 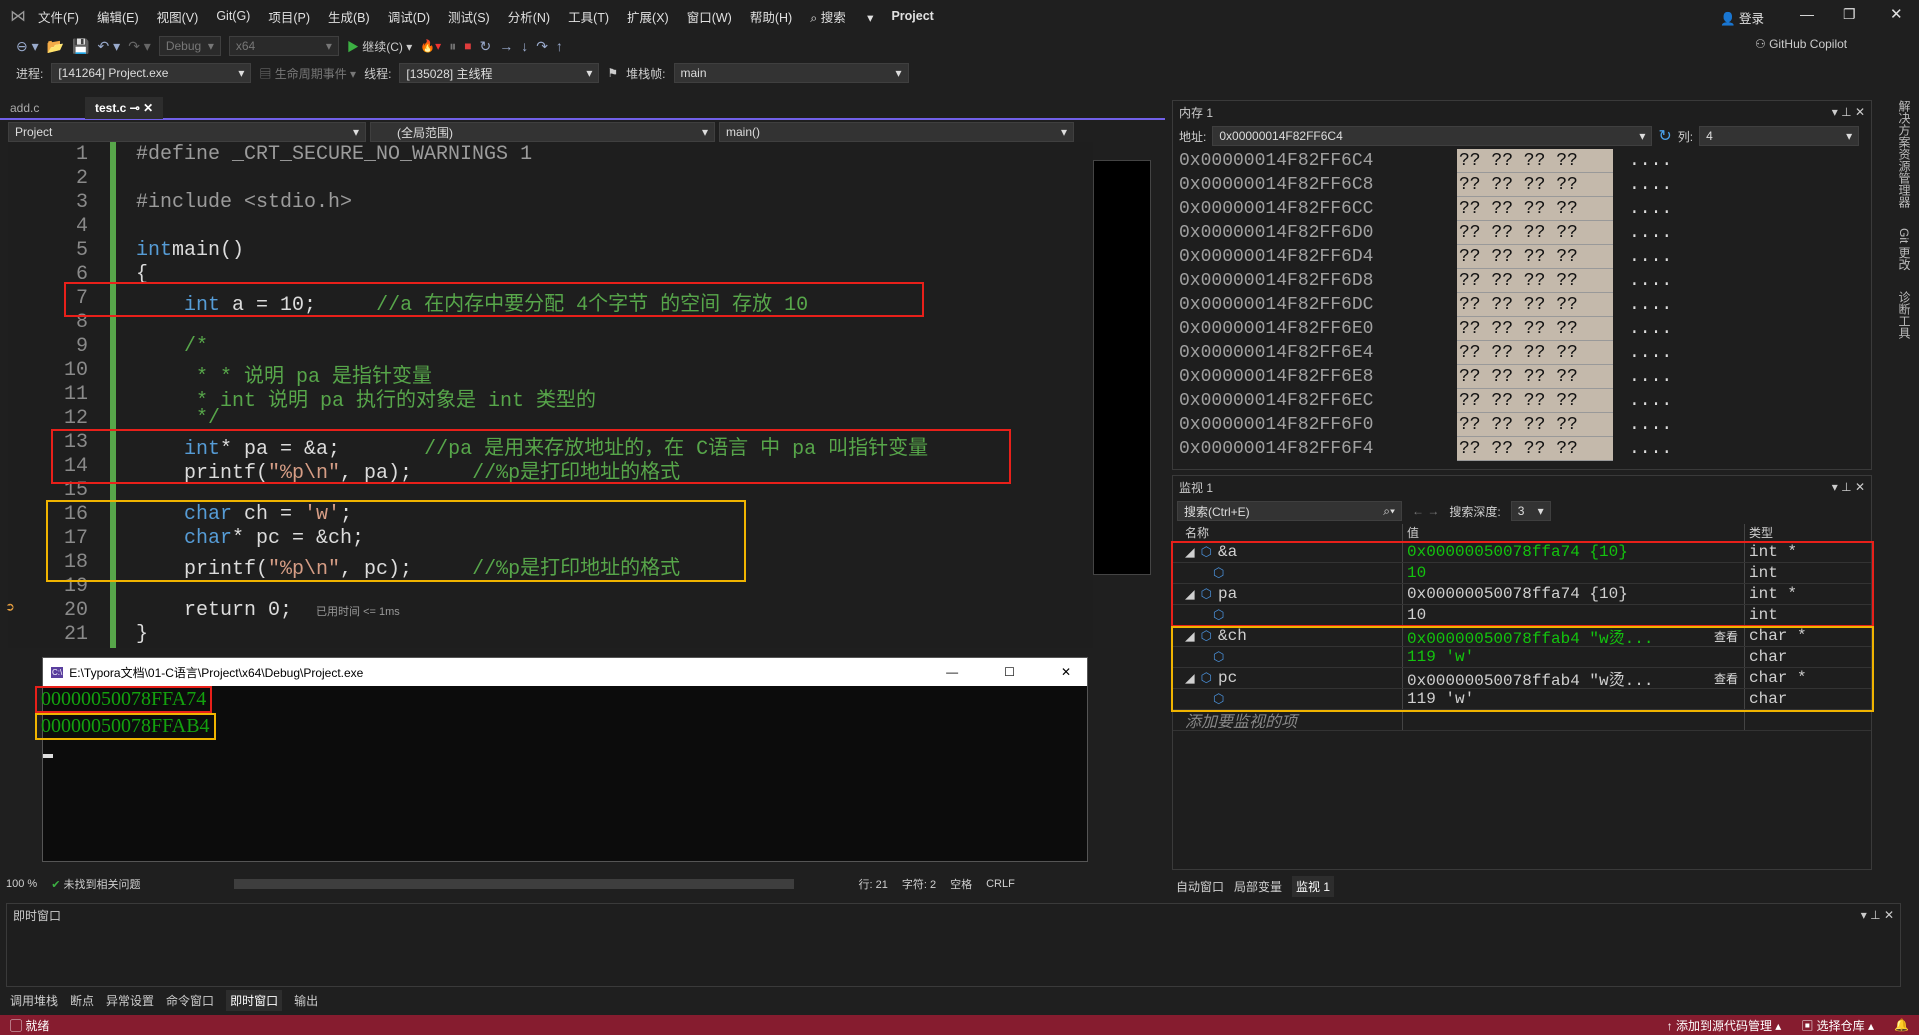 What do you see at coordinates (588, 16) in the screenshot?
I see `menu-item: 工具(T)` at bounding box center [588, 16].